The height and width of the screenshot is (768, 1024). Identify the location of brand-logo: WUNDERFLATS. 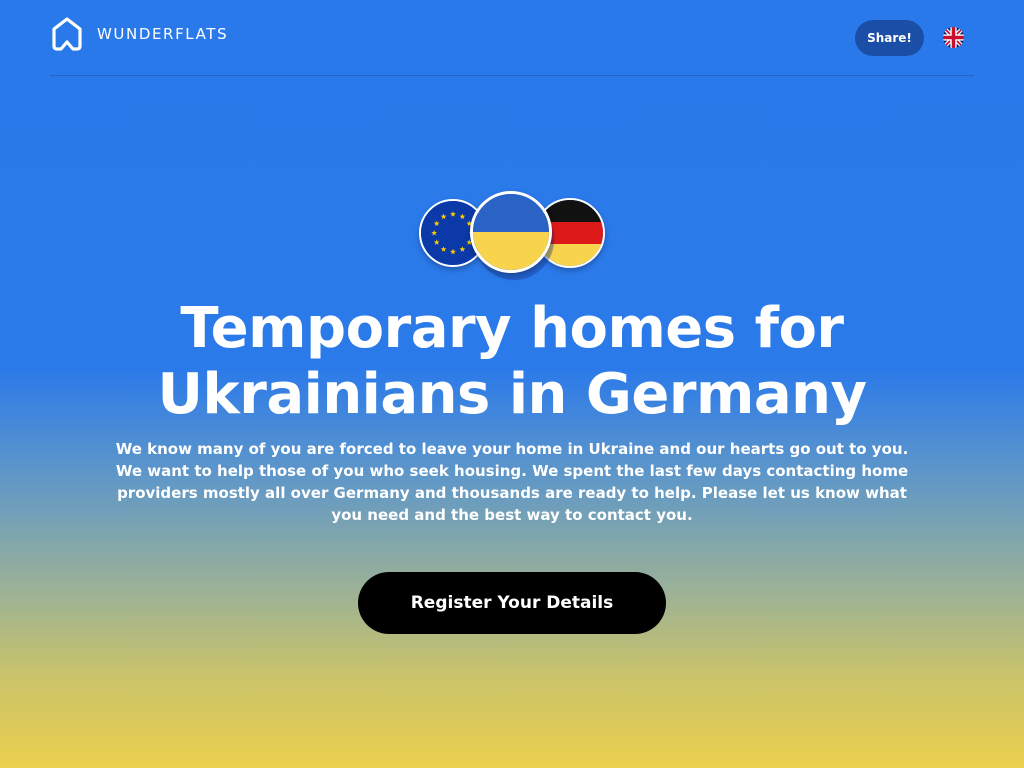
(139, 34).